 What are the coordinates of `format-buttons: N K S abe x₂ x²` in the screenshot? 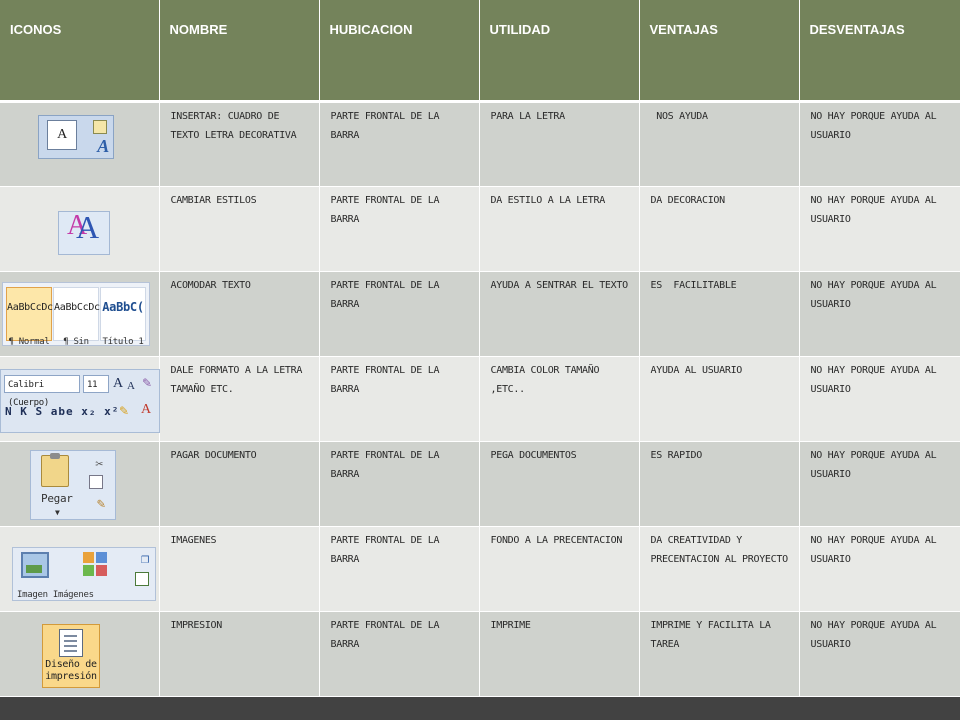 It's located at (62, 411).